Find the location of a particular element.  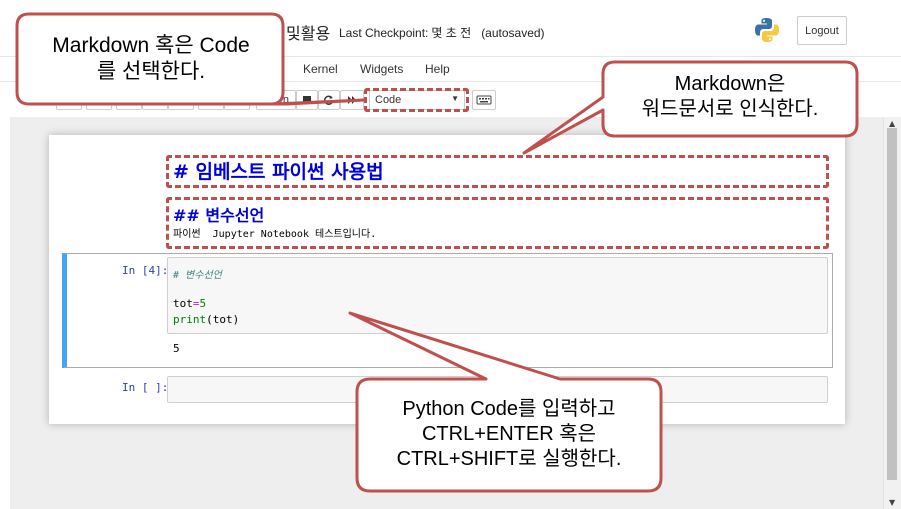

scroll-down-icon: ▼ is located at coordinates (892, 502).